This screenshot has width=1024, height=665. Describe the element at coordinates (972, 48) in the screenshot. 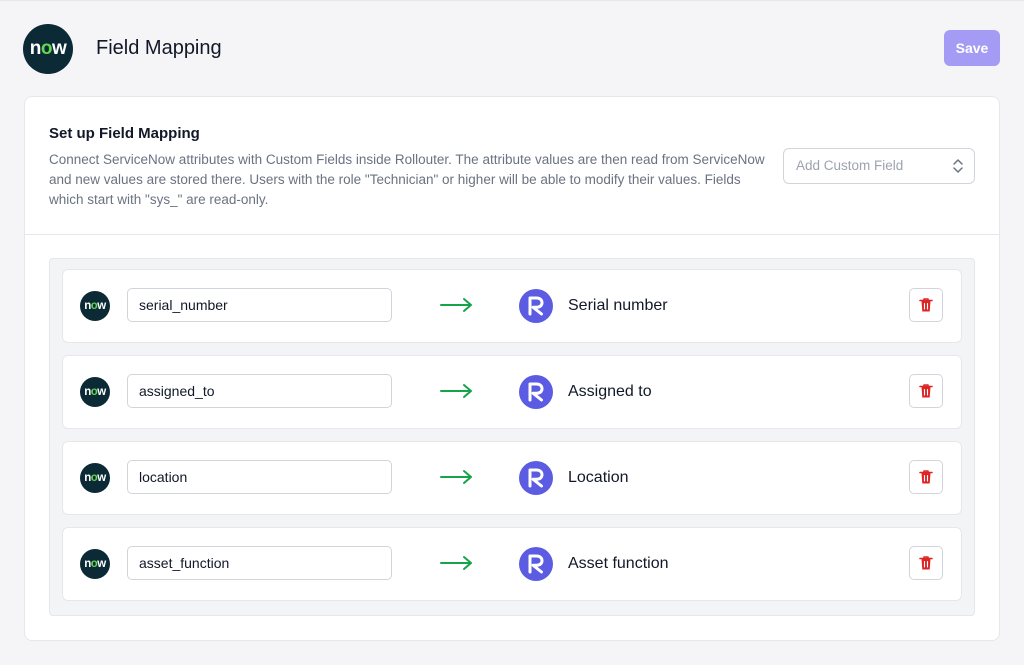

I see `save-button: Save` at that location.